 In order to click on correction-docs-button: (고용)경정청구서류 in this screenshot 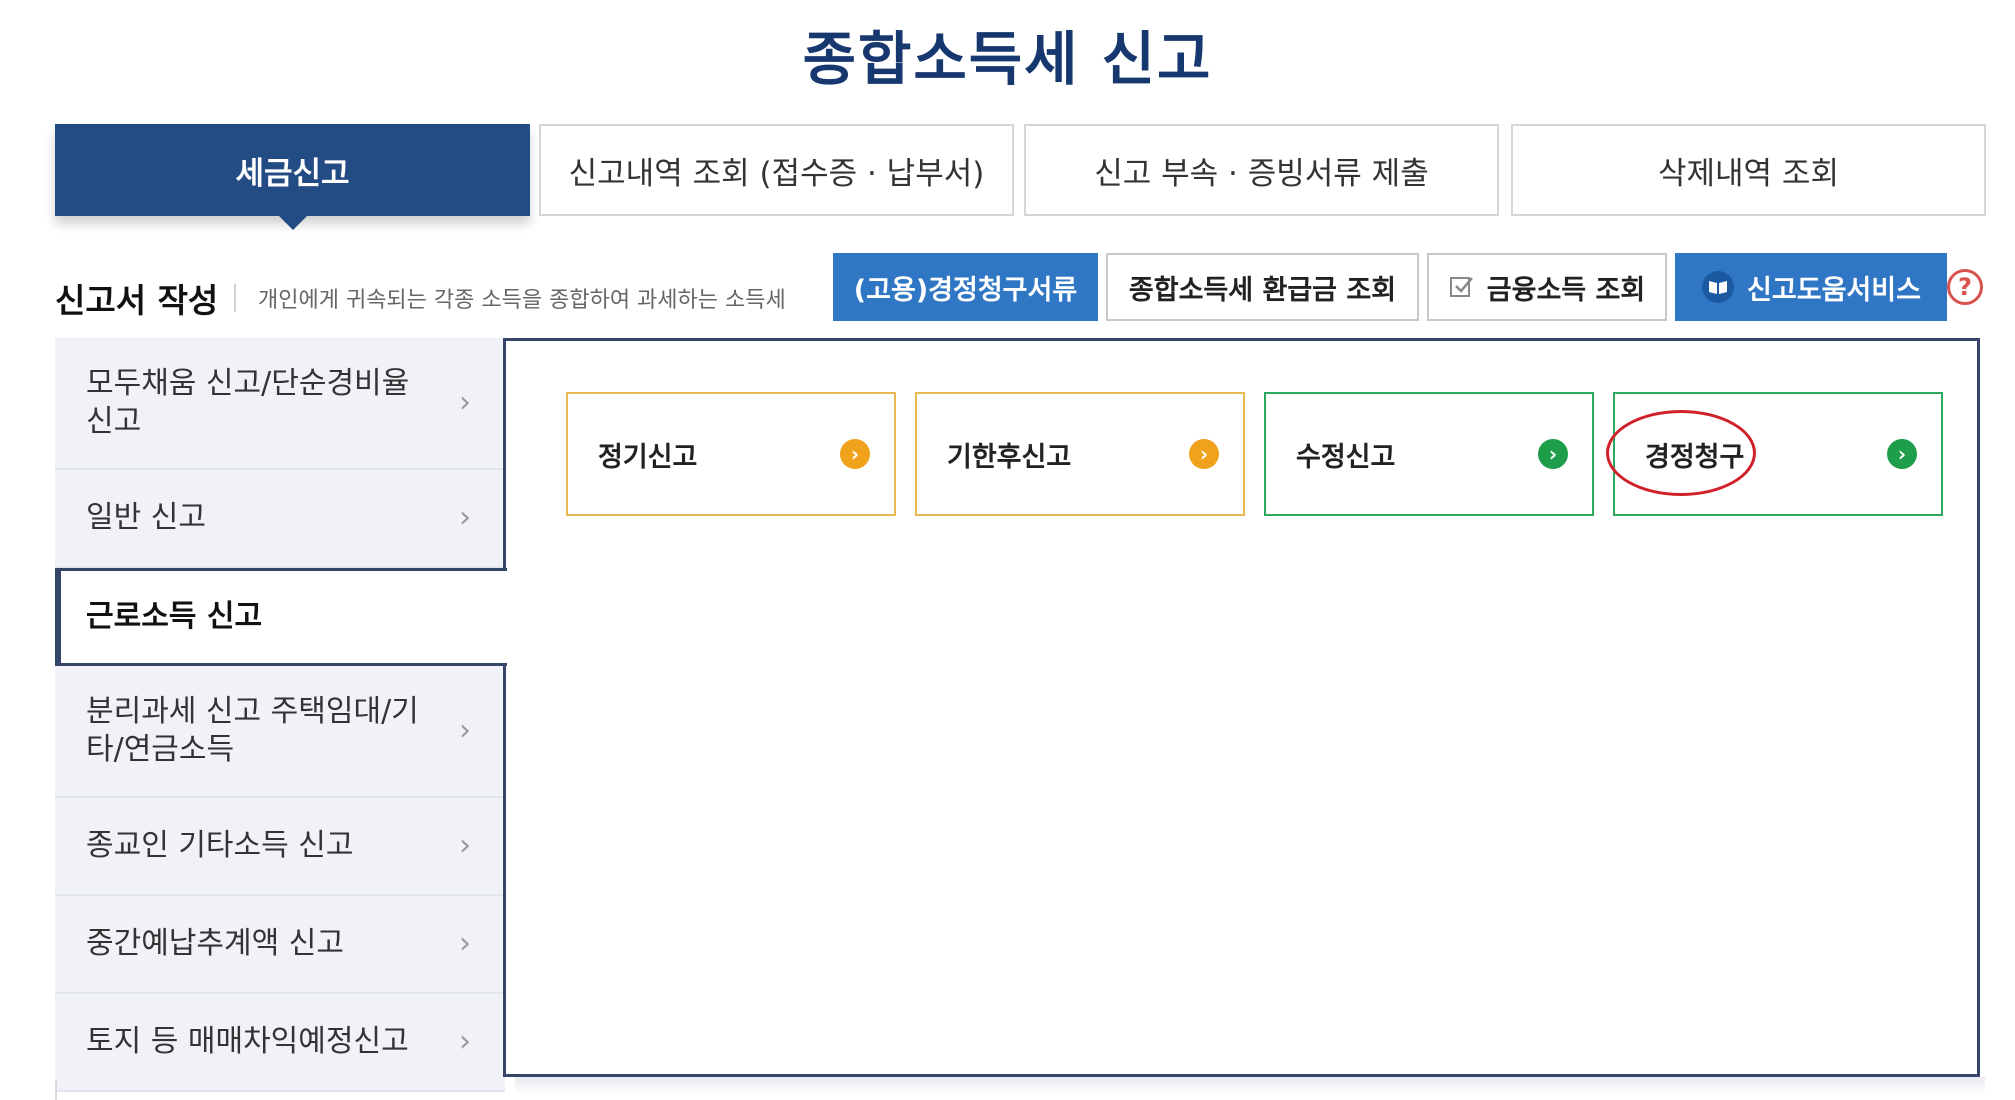, I will do `click(965, 287)`.